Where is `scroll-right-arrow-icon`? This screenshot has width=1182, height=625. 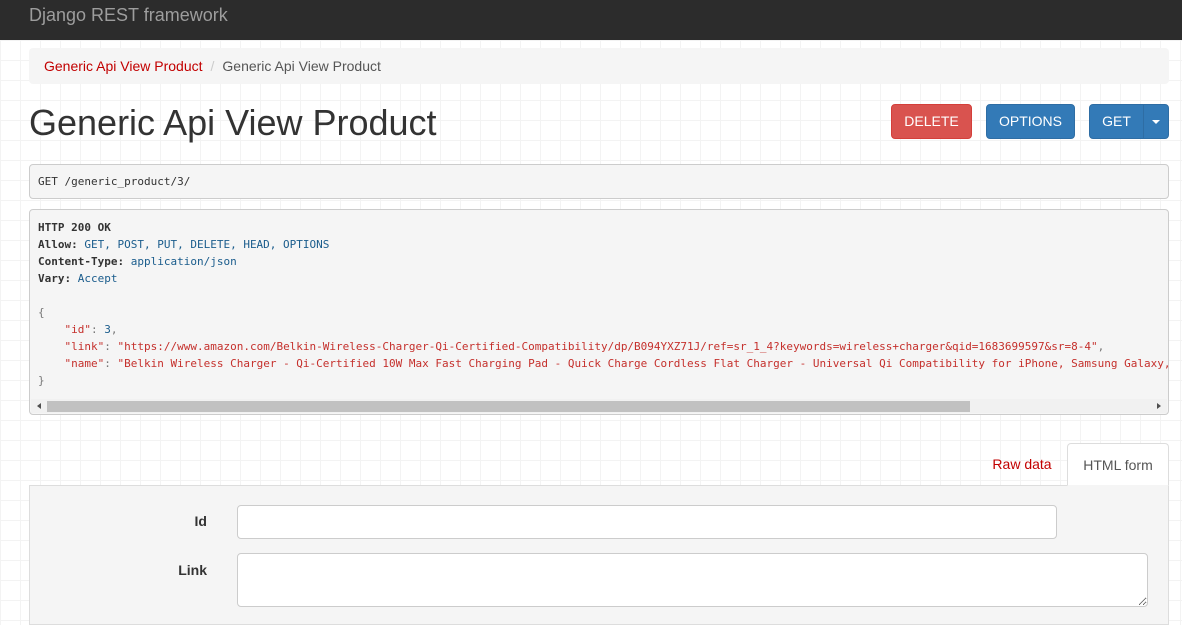
scroll-right-arrow-icon is located at coordinates (1159, 406).